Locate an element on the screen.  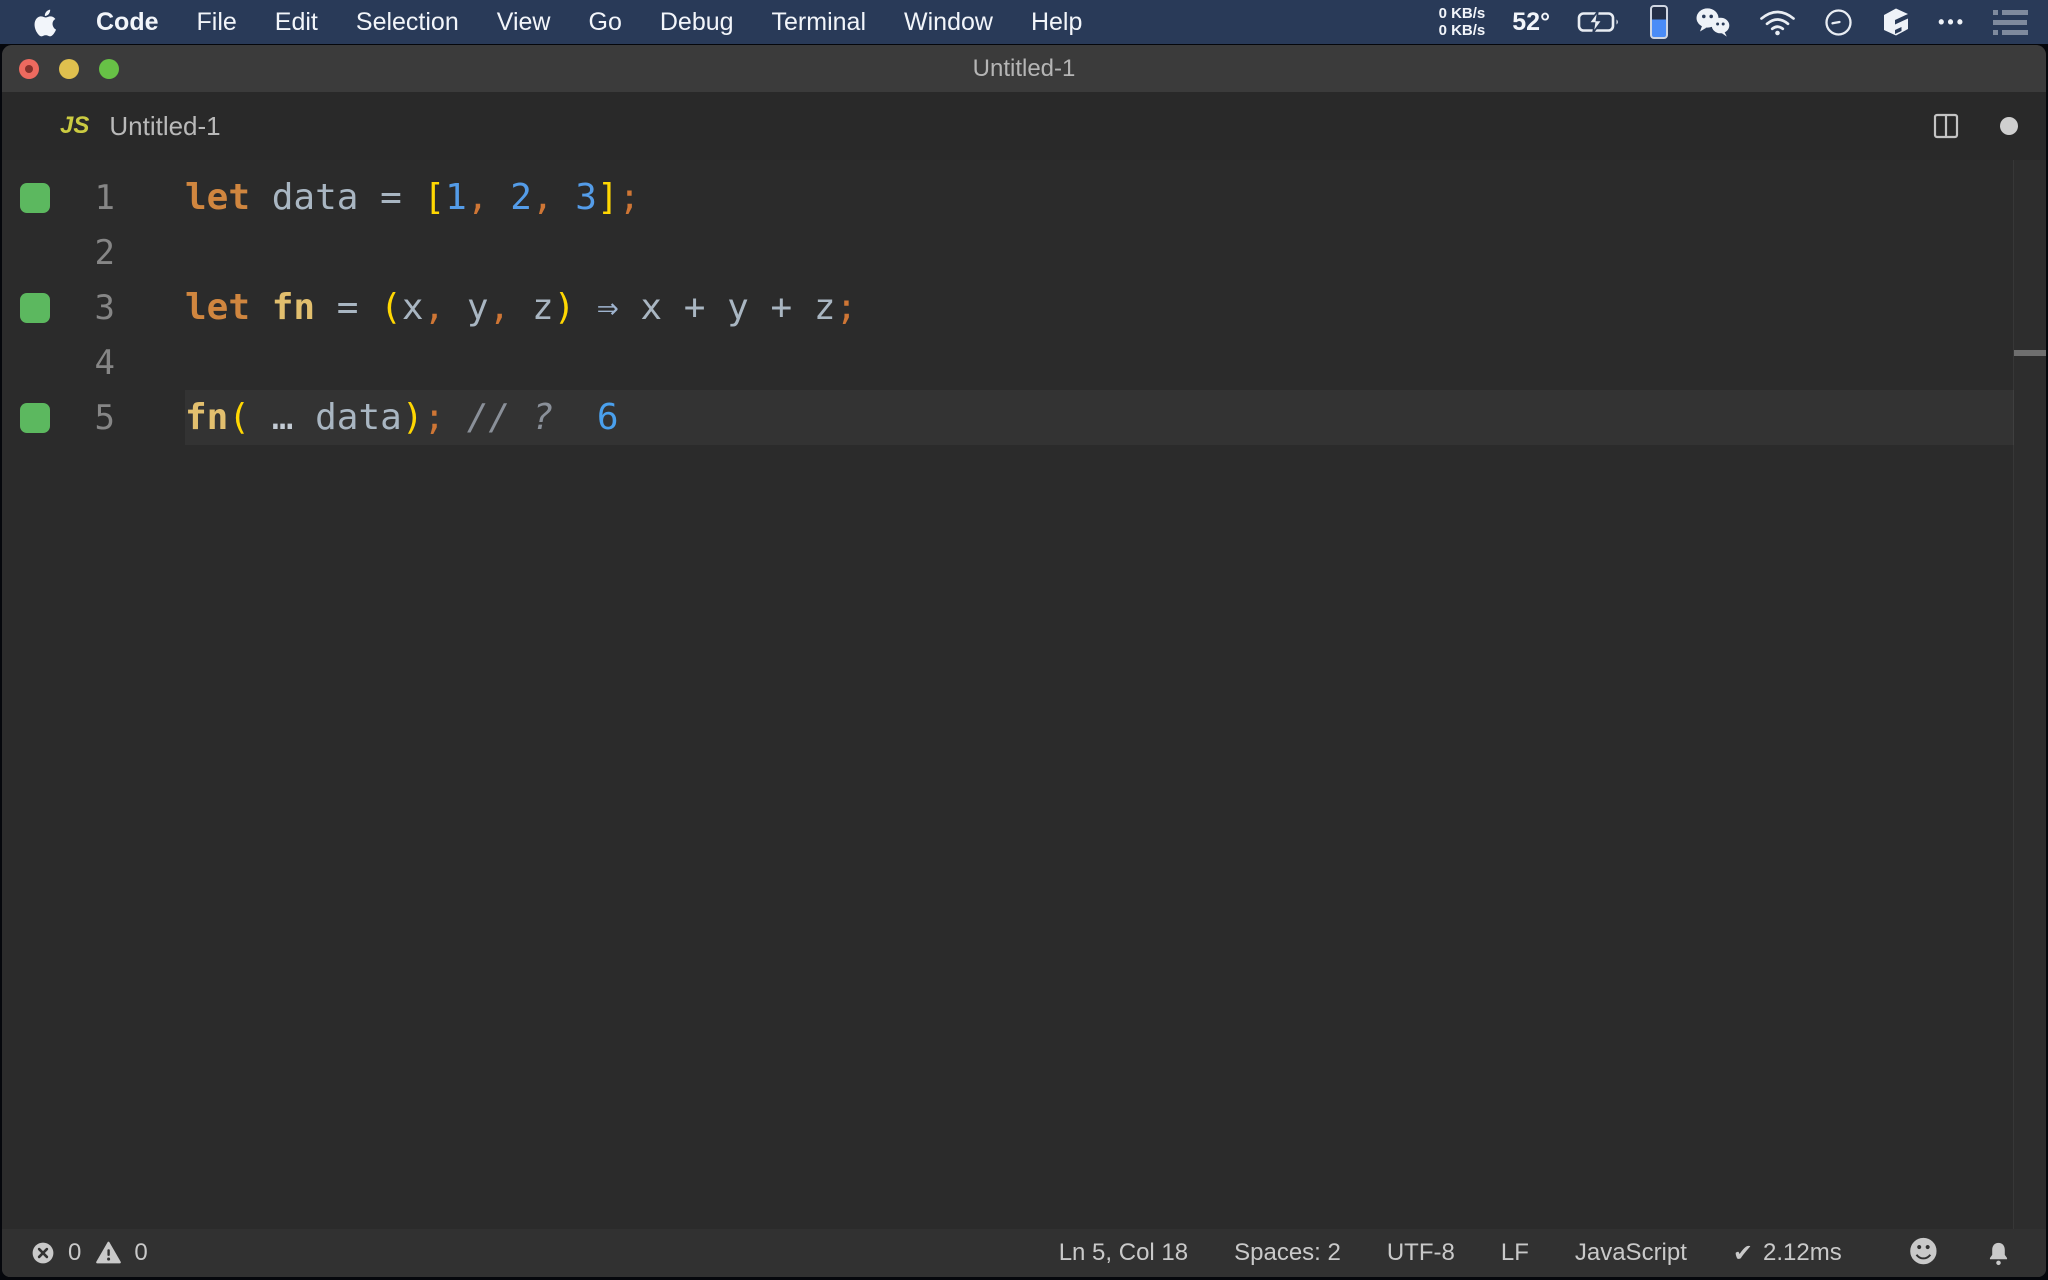
menu-item-selection: Selection is located at coordinates (407, 22).